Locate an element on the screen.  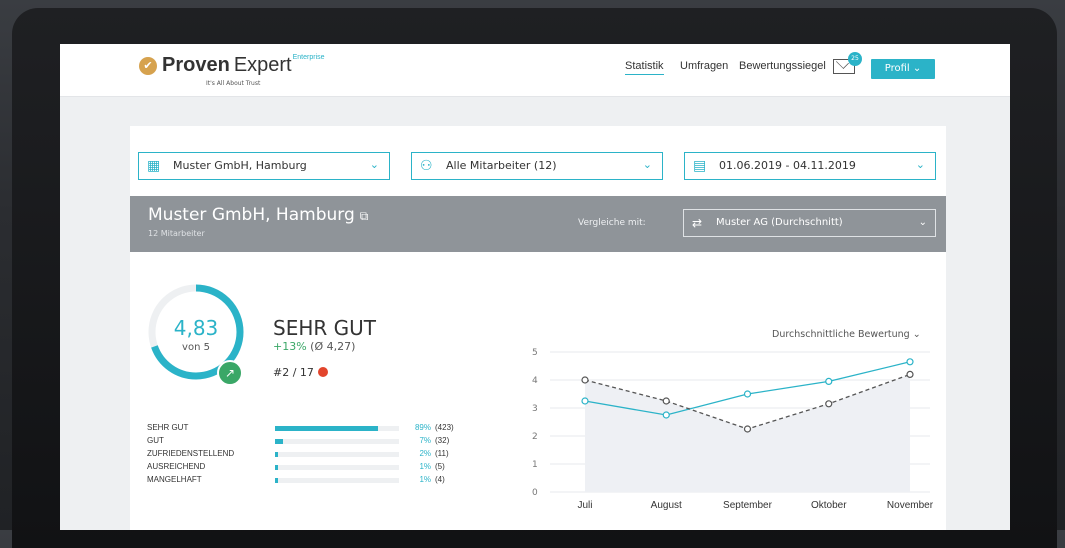
nav-bewertungssiegel: Bewertungssiegel is located at coordinates (782, 66).